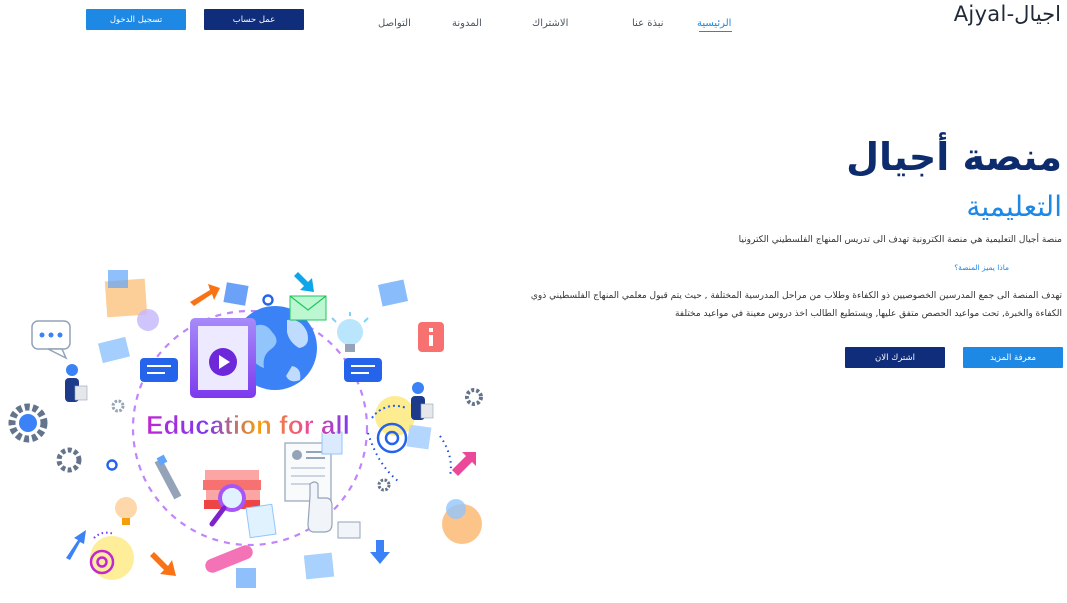  What do you see at coordinates (895, 357) in the screenshot?
I see `subscribe-now-button: اشترك الان` at bounding box center [895, 357].